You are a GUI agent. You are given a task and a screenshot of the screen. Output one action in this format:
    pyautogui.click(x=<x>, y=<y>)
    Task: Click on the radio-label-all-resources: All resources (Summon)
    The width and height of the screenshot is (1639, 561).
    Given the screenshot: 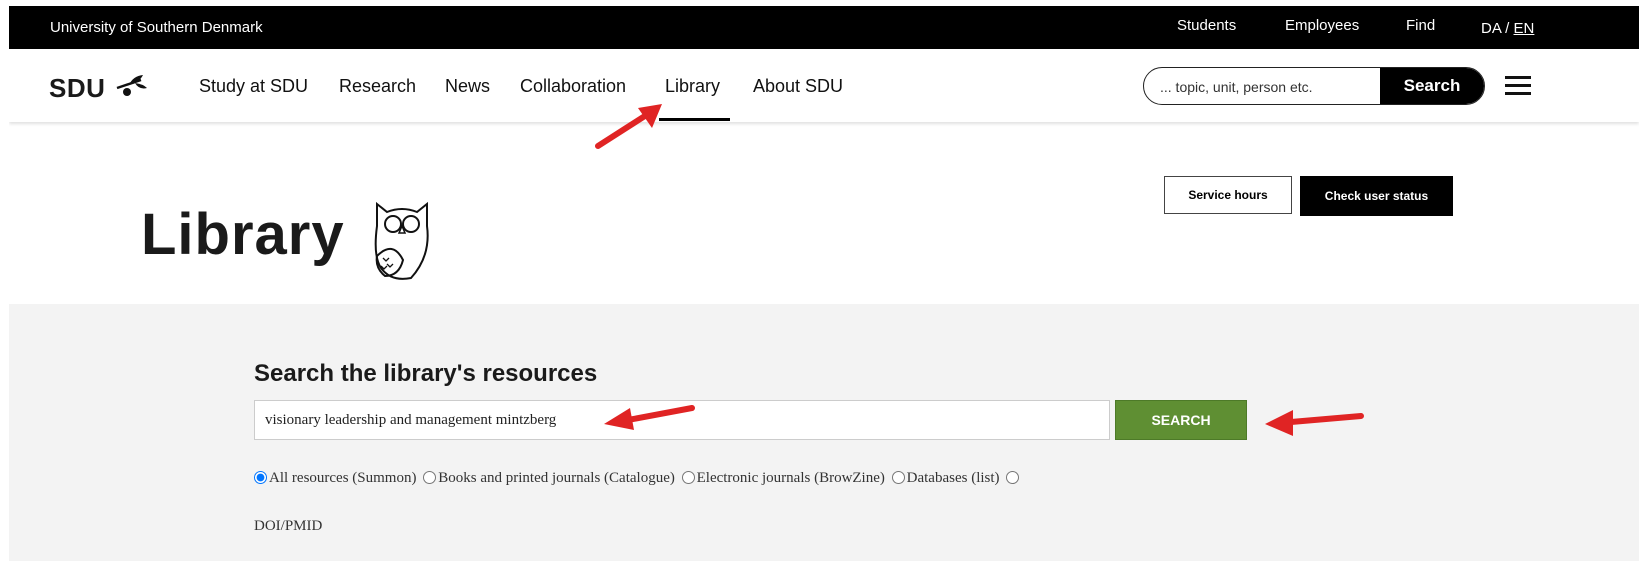 What is the action you would take?
    pyautogui.click(x=342, y=478)
    